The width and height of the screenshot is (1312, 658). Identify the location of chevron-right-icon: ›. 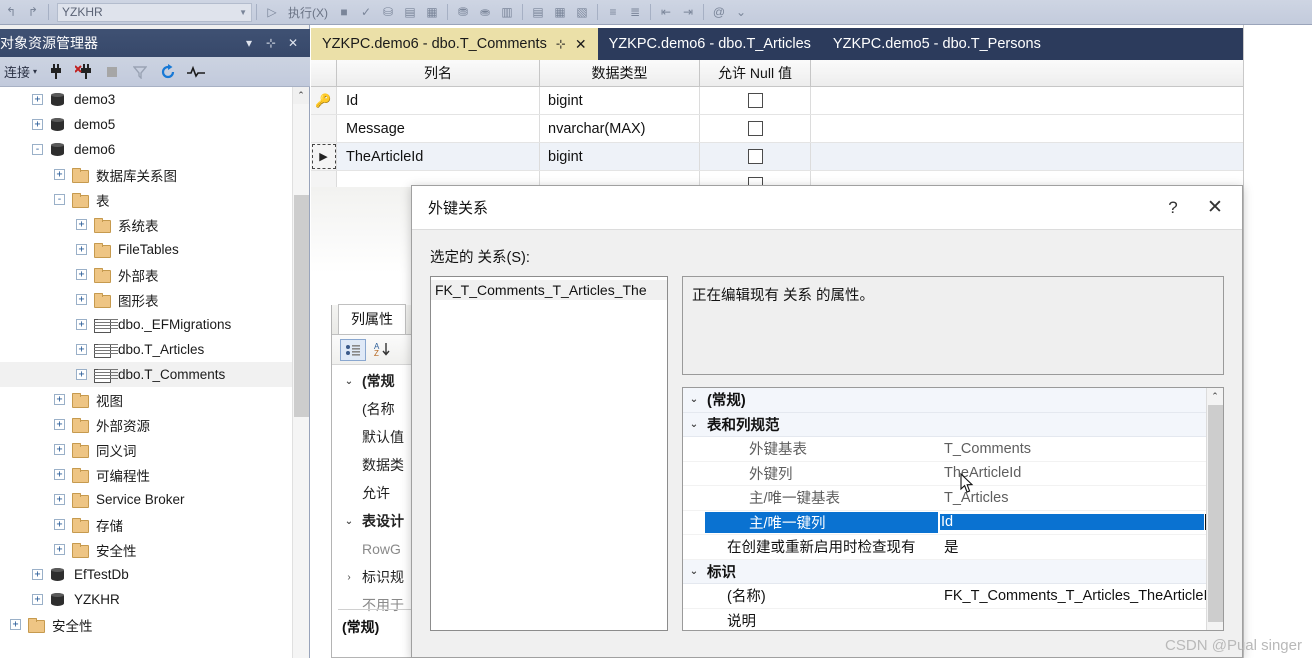
(349, 577).